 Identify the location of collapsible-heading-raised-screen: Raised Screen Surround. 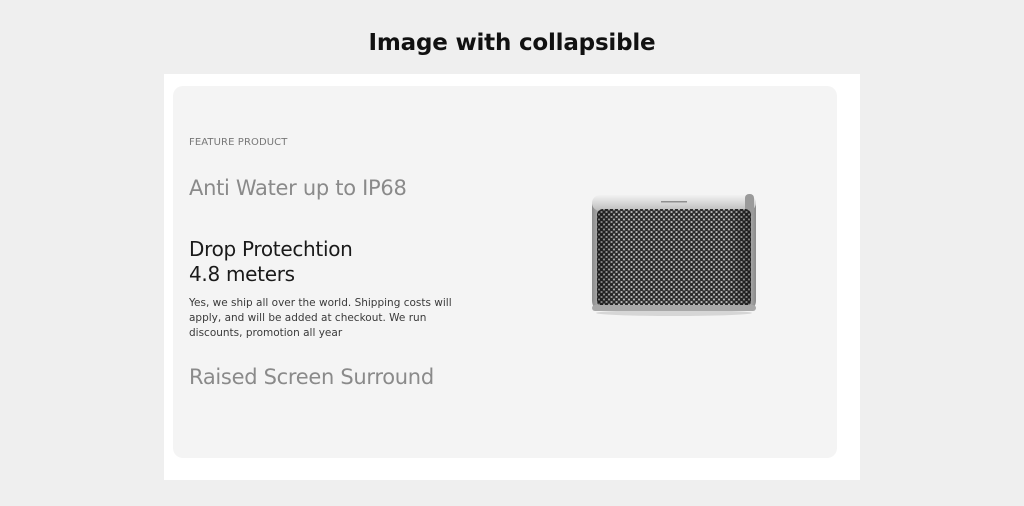
(311, 377).